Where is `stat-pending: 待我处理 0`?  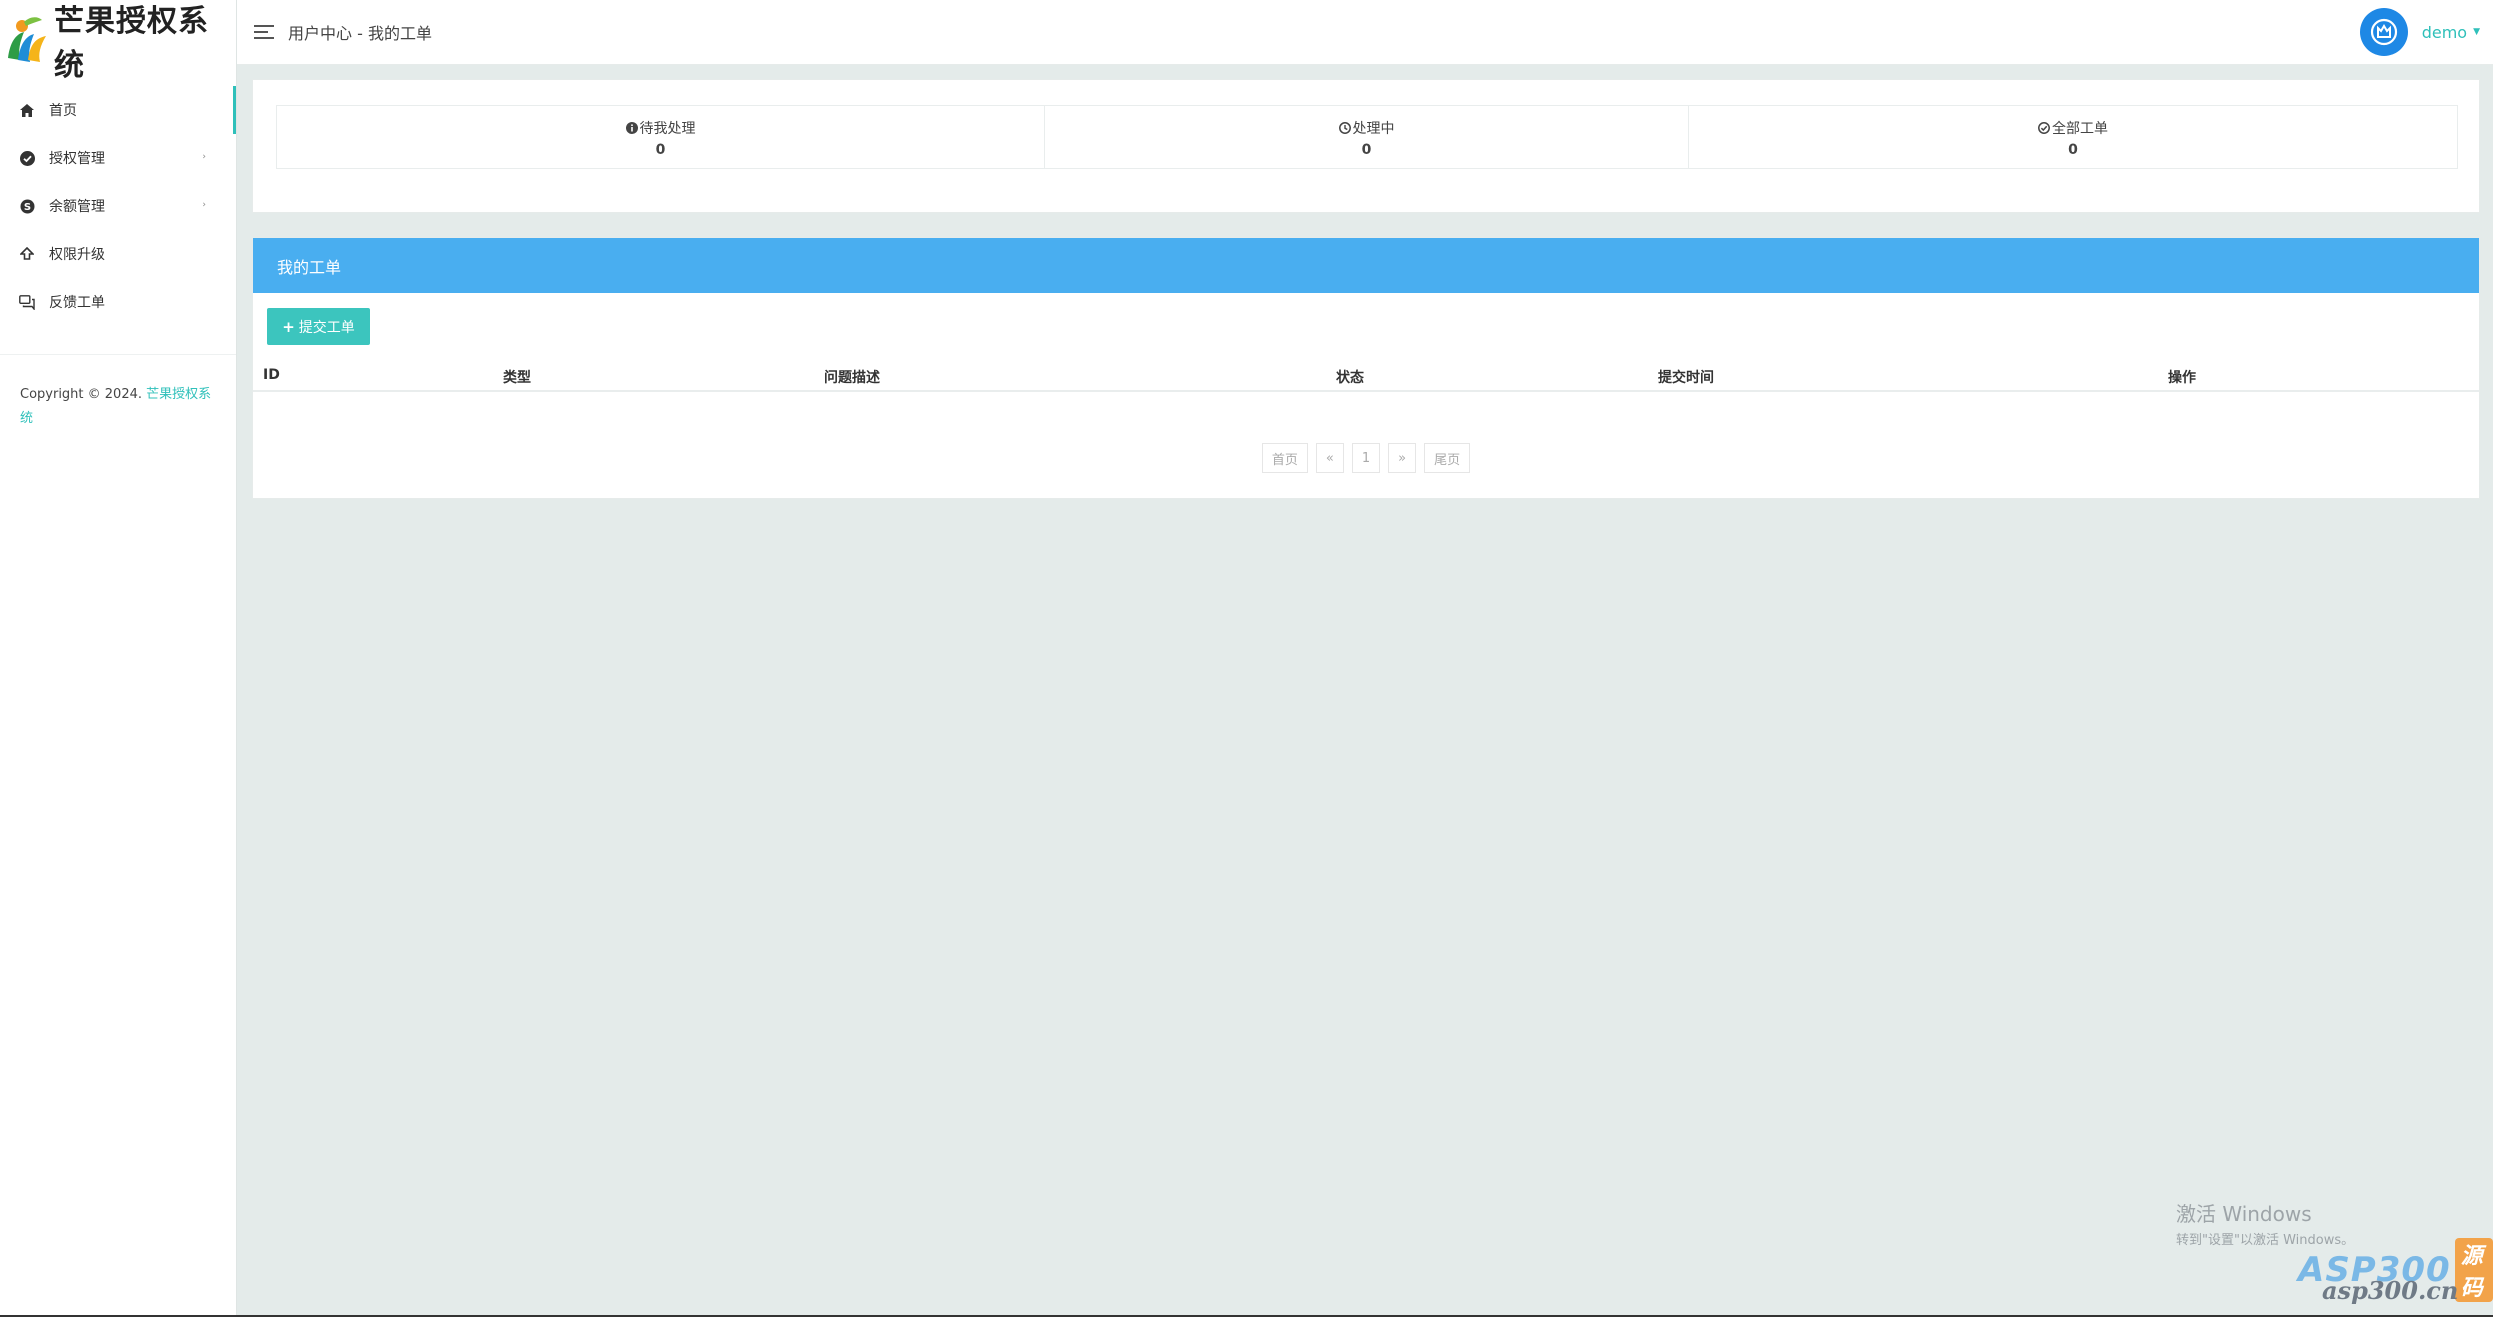 stat-pending: 待我处理 0 is located at coordinates (661, 137).